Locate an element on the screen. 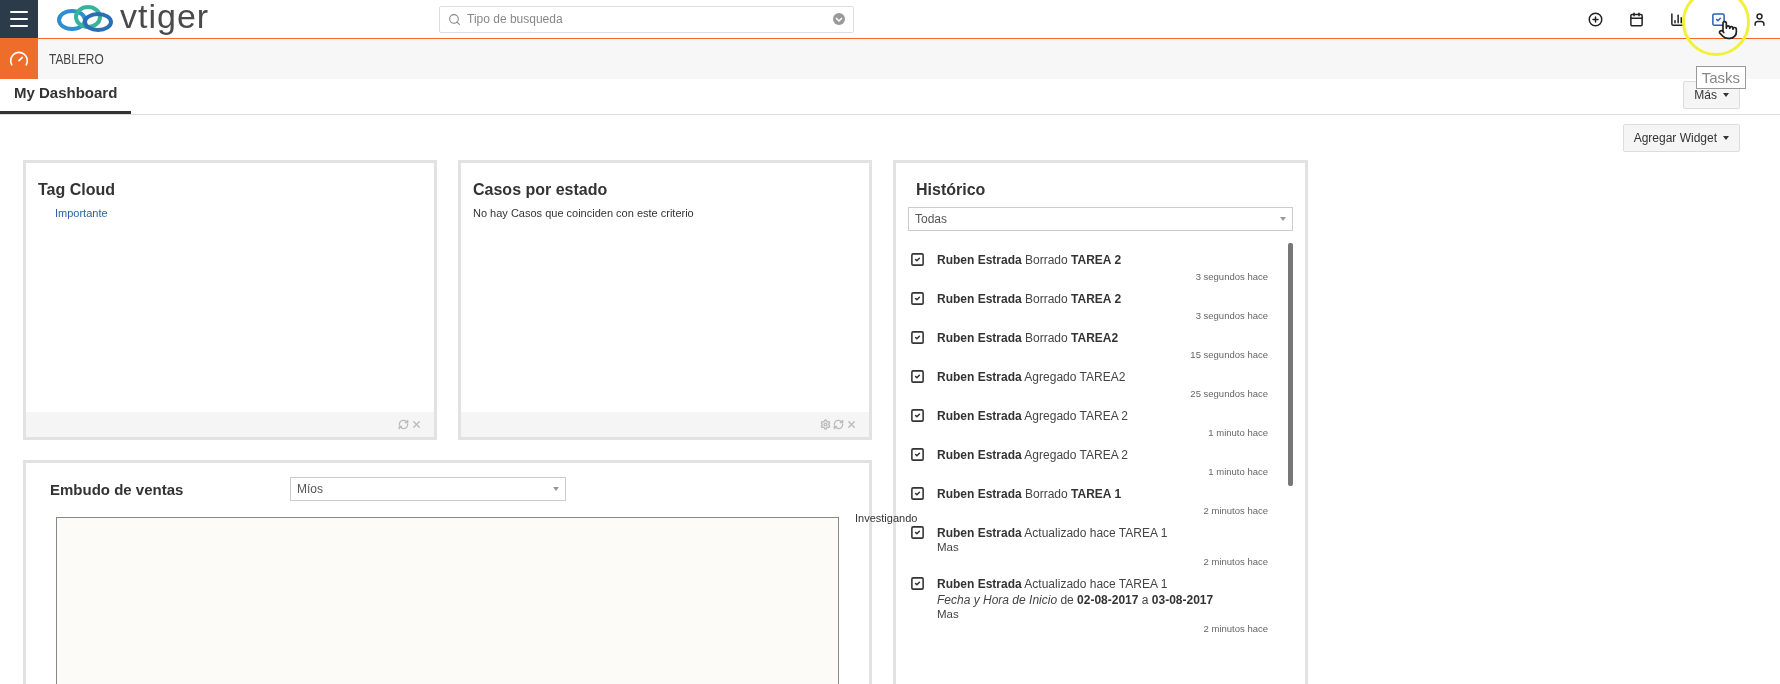 The height and width of the screenshot is (684, 1780). timestamp: 25 segundos hace is located at coordinates (1228, 393).